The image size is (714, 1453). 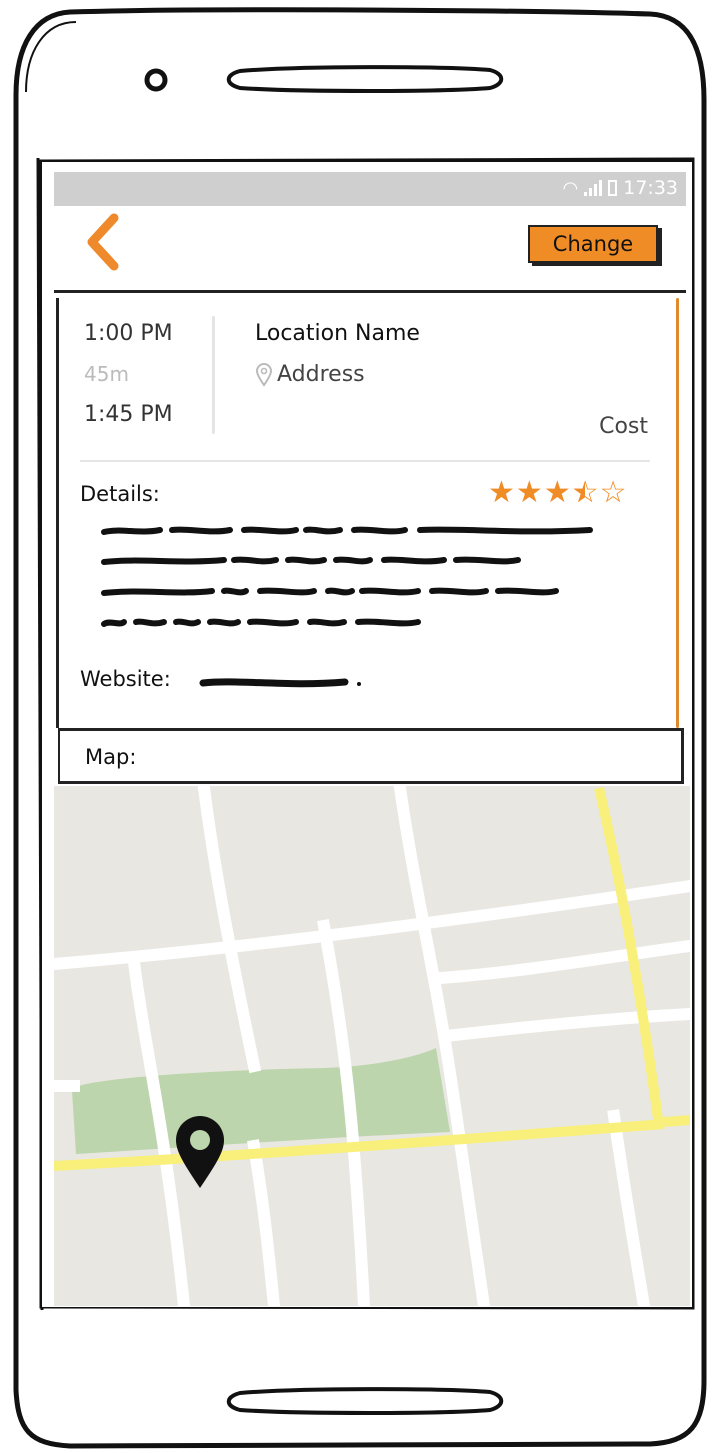 What do you see at coordinates (321, 374) in the screenshot?
I see `address-text: Address` at bounding box center [321, 374].